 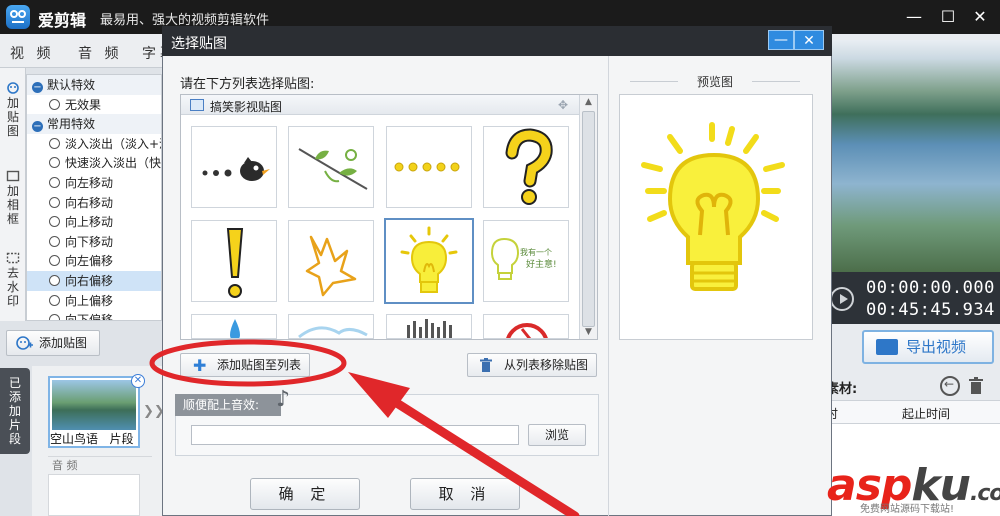 What do you see at coordinates (588, 102) in the screenshot?
I see `scroll-up-icon: ▲` at bounding box center [588, 102].